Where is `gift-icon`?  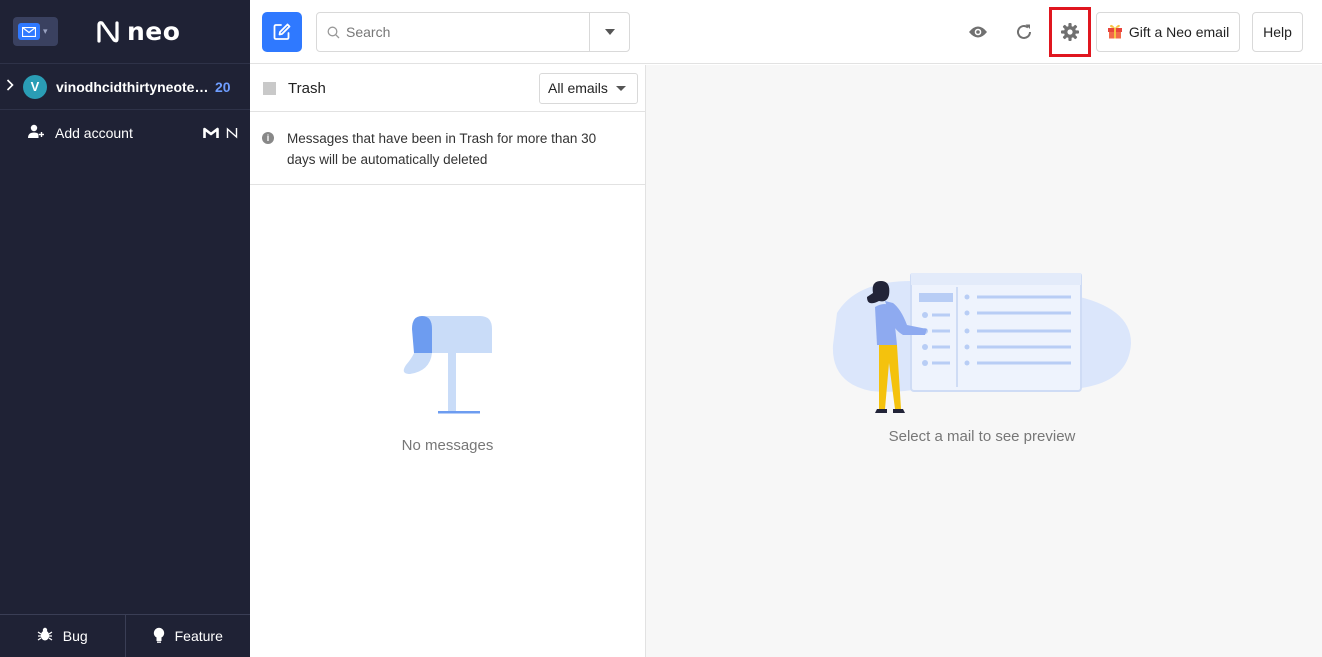
gift-icon is located at coordinates (1115, 32).